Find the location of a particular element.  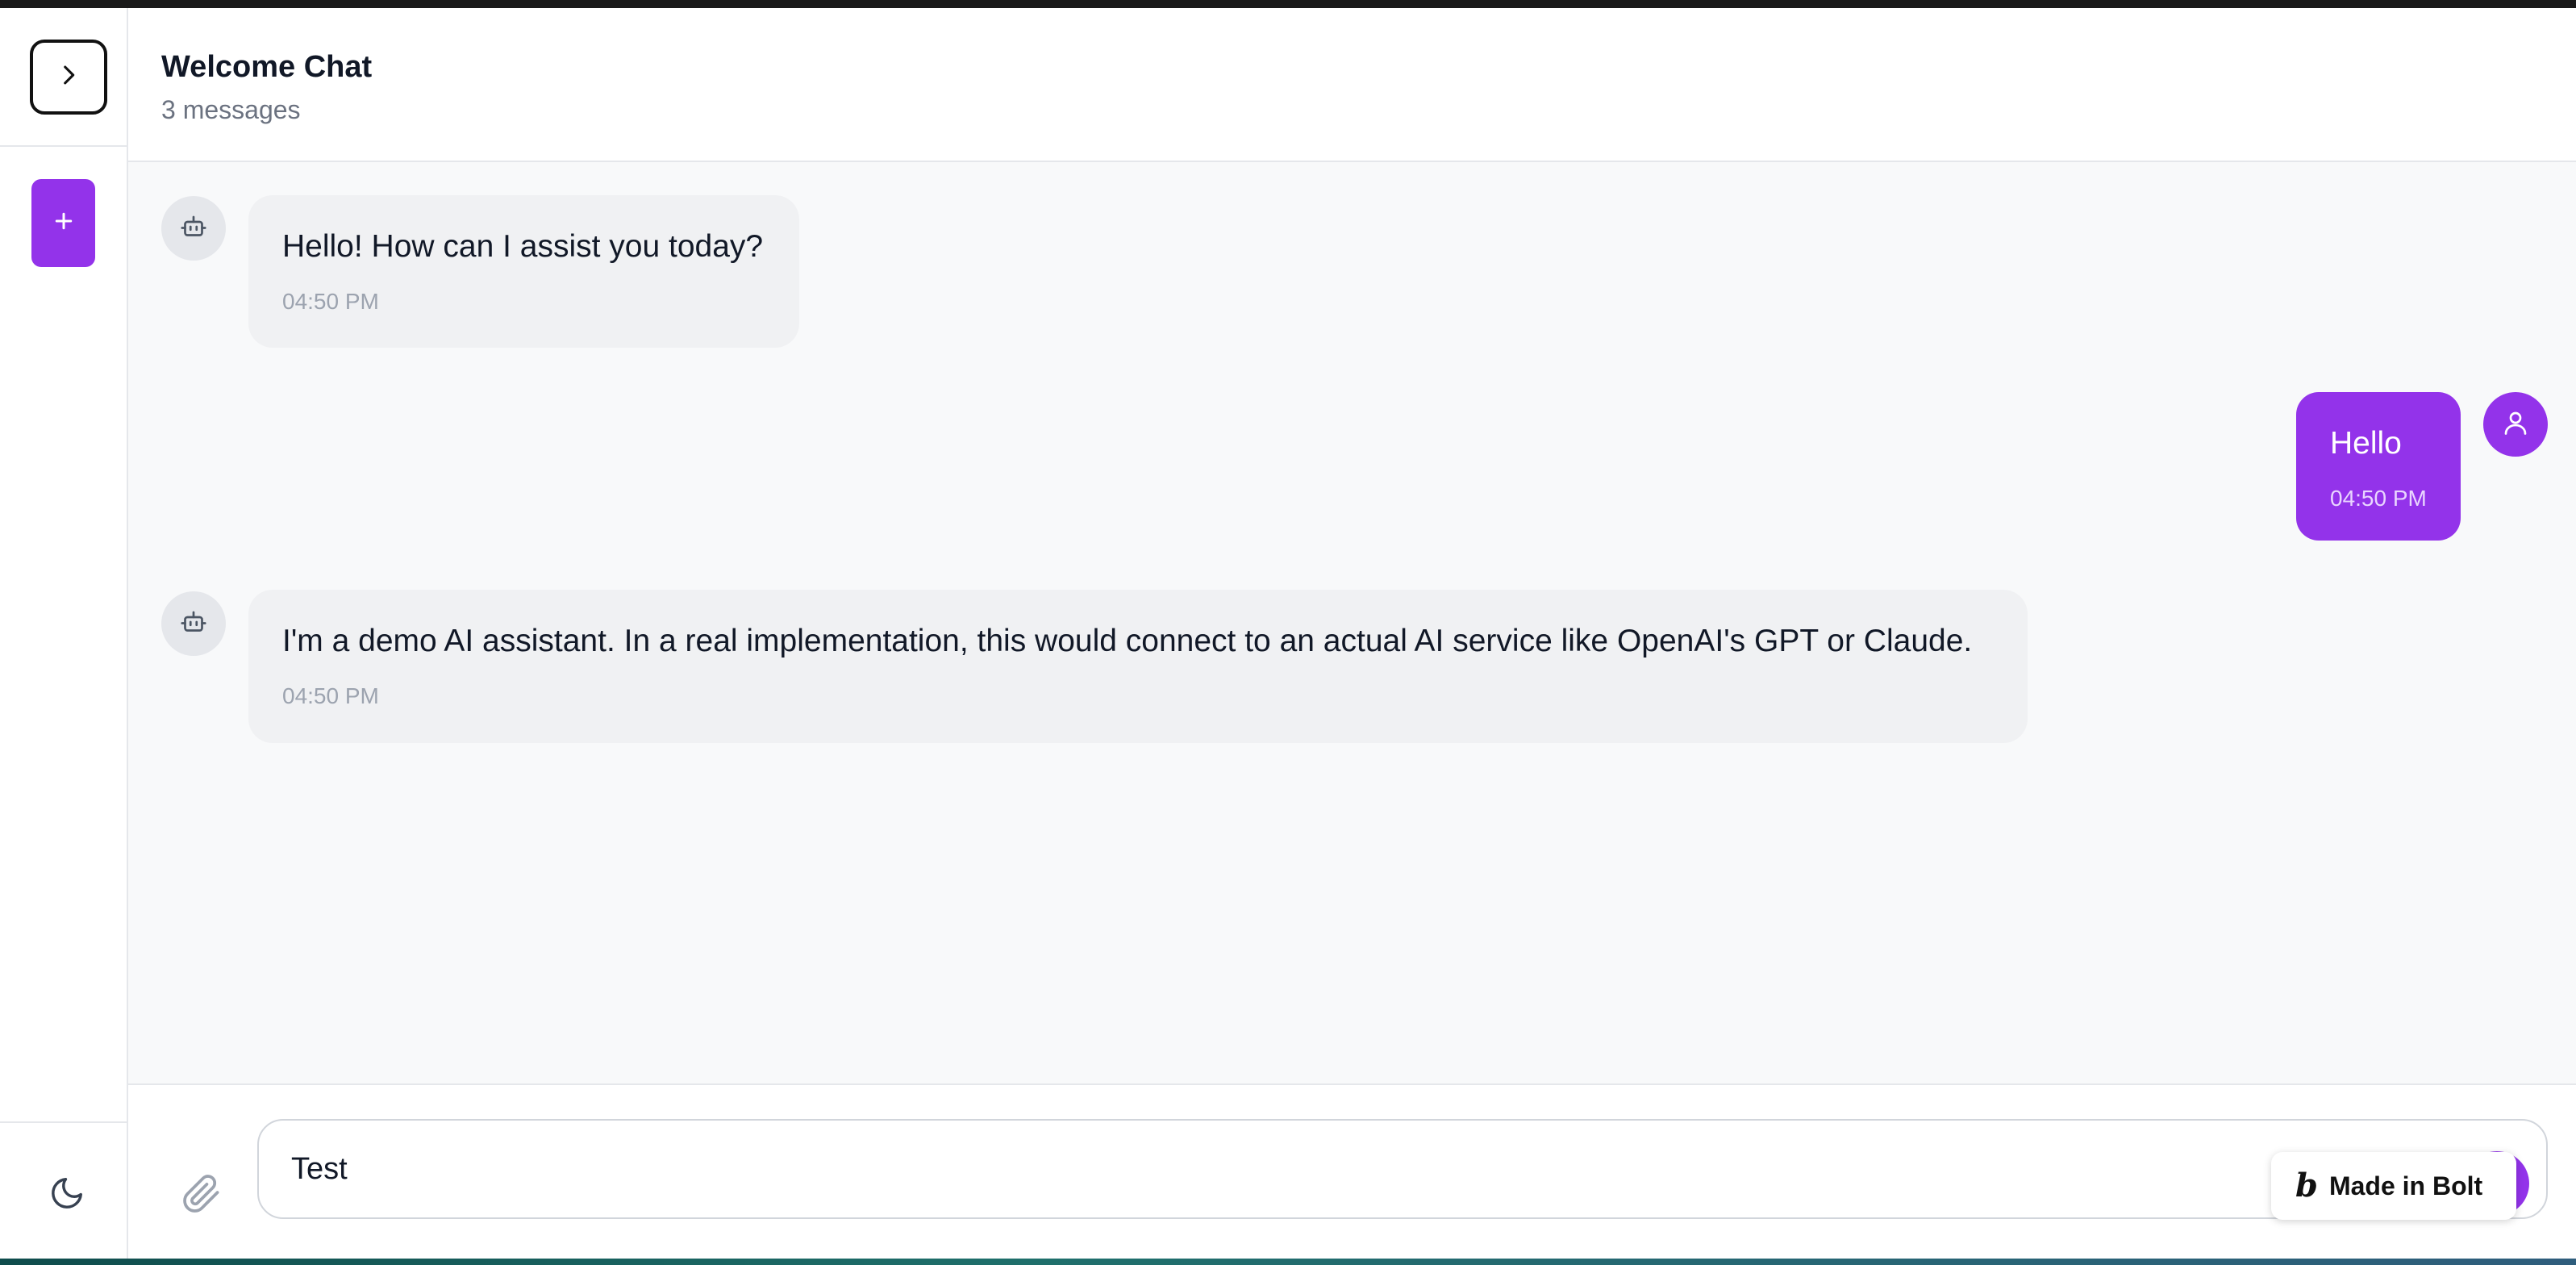

badge-label: Made in Bolt is located at coordinates (2405, 1185).